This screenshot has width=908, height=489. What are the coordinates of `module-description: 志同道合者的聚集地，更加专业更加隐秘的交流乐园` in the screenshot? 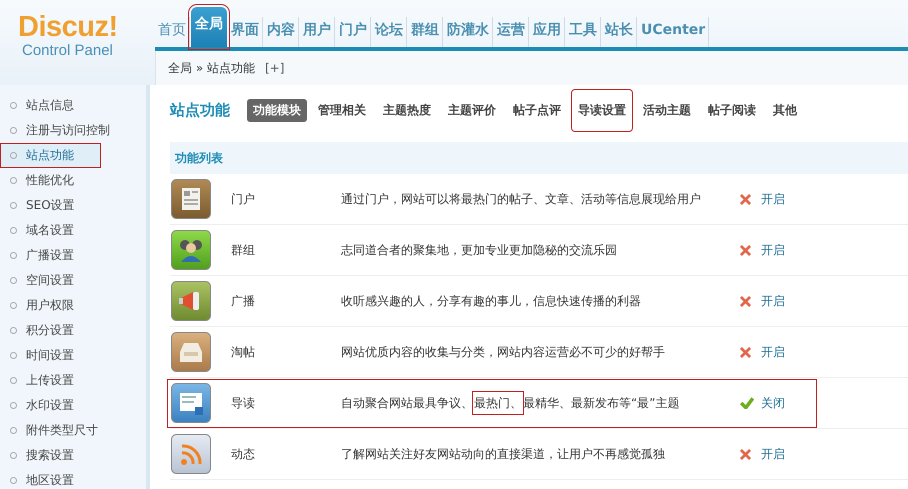 It's located at (479, 250).